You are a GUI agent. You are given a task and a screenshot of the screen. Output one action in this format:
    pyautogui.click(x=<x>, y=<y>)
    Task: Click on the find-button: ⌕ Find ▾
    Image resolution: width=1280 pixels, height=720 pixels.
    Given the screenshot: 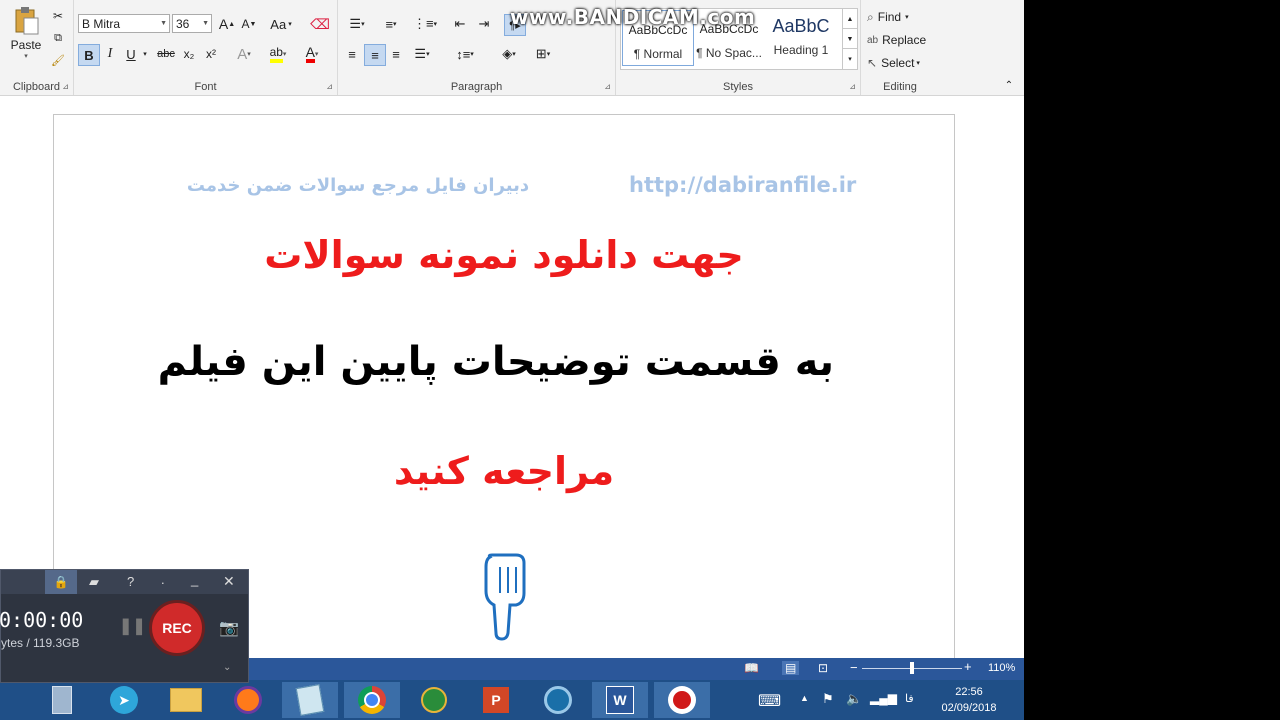 What is the action you would take?
    pyautogui.click(x=900, y=17)
    